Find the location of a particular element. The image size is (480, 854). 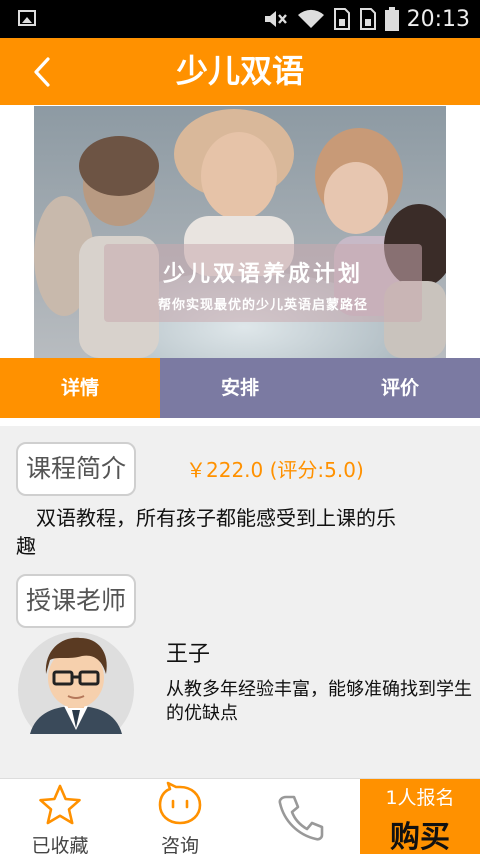

tab-details: 详情 is located at coordinates (80, 388).